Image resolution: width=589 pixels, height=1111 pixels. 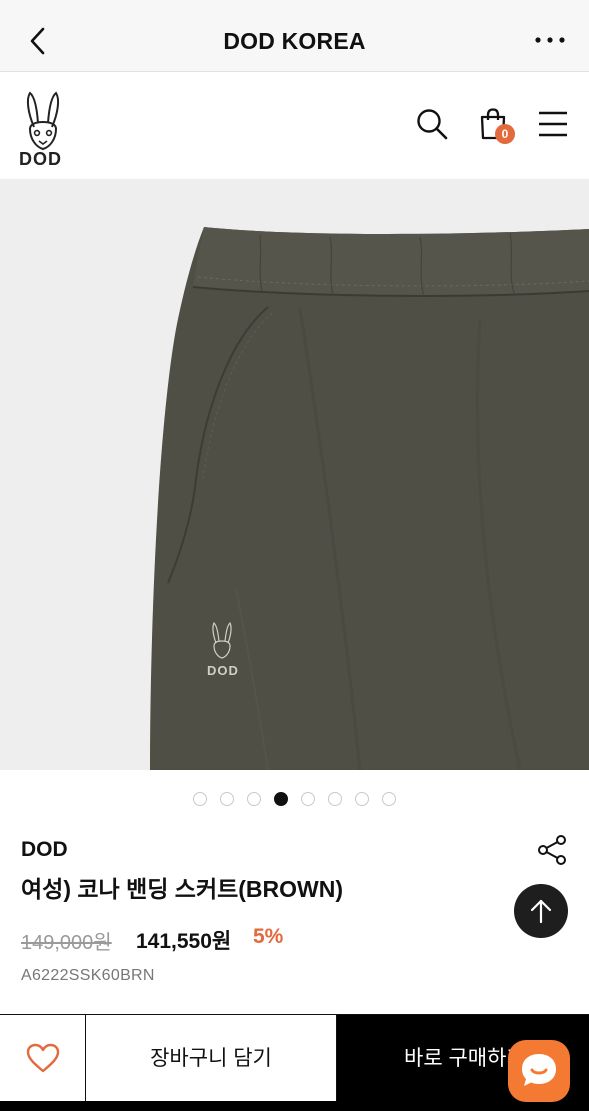 I want to click on hamburger-menu-icon, so click(x=553, y=124).